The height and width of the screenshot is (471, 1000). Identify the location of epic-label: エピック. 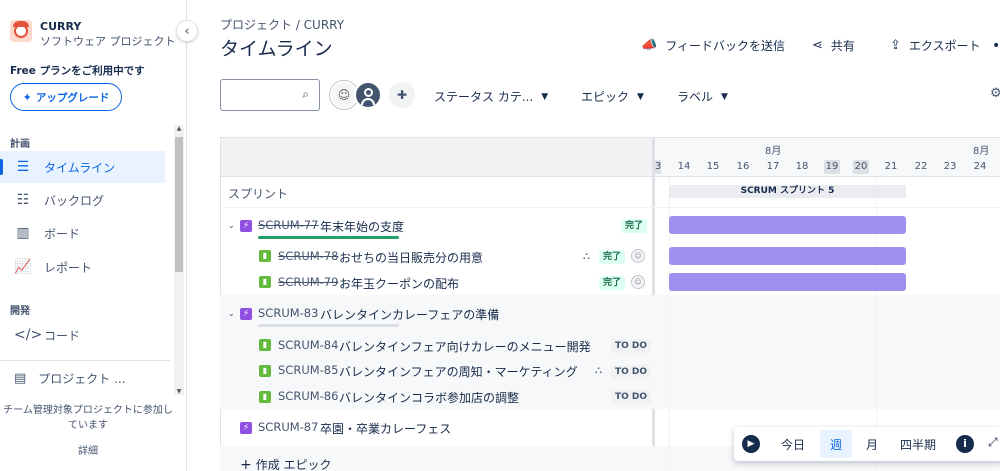
(605, 97).